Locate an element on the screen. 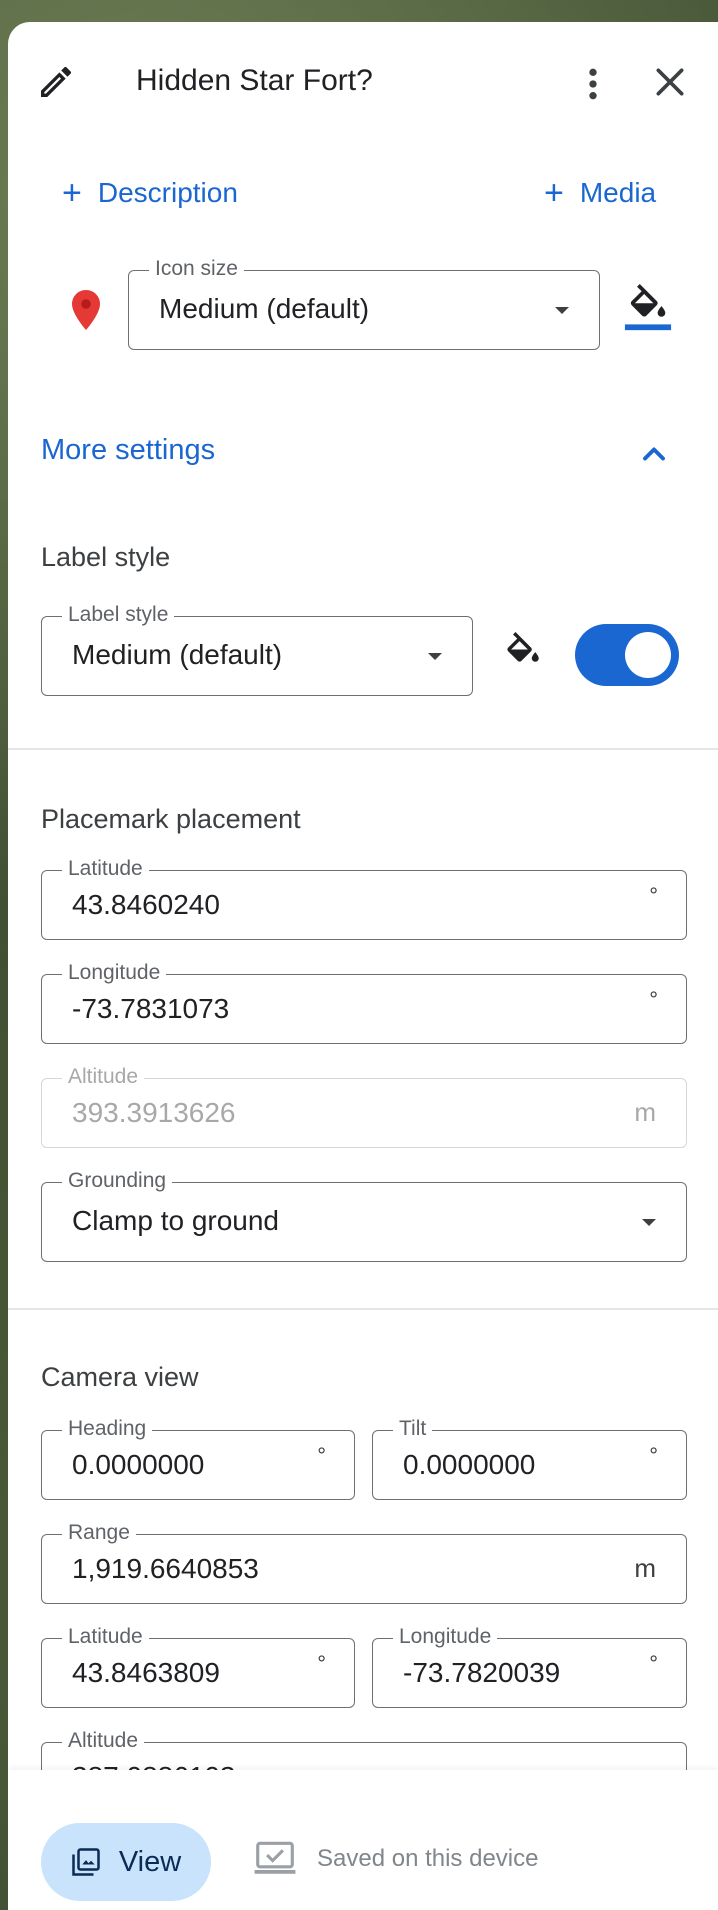 The image size is (718, 1910). saved-status-label: Saved on this device is located at coordinates (428, 1858).